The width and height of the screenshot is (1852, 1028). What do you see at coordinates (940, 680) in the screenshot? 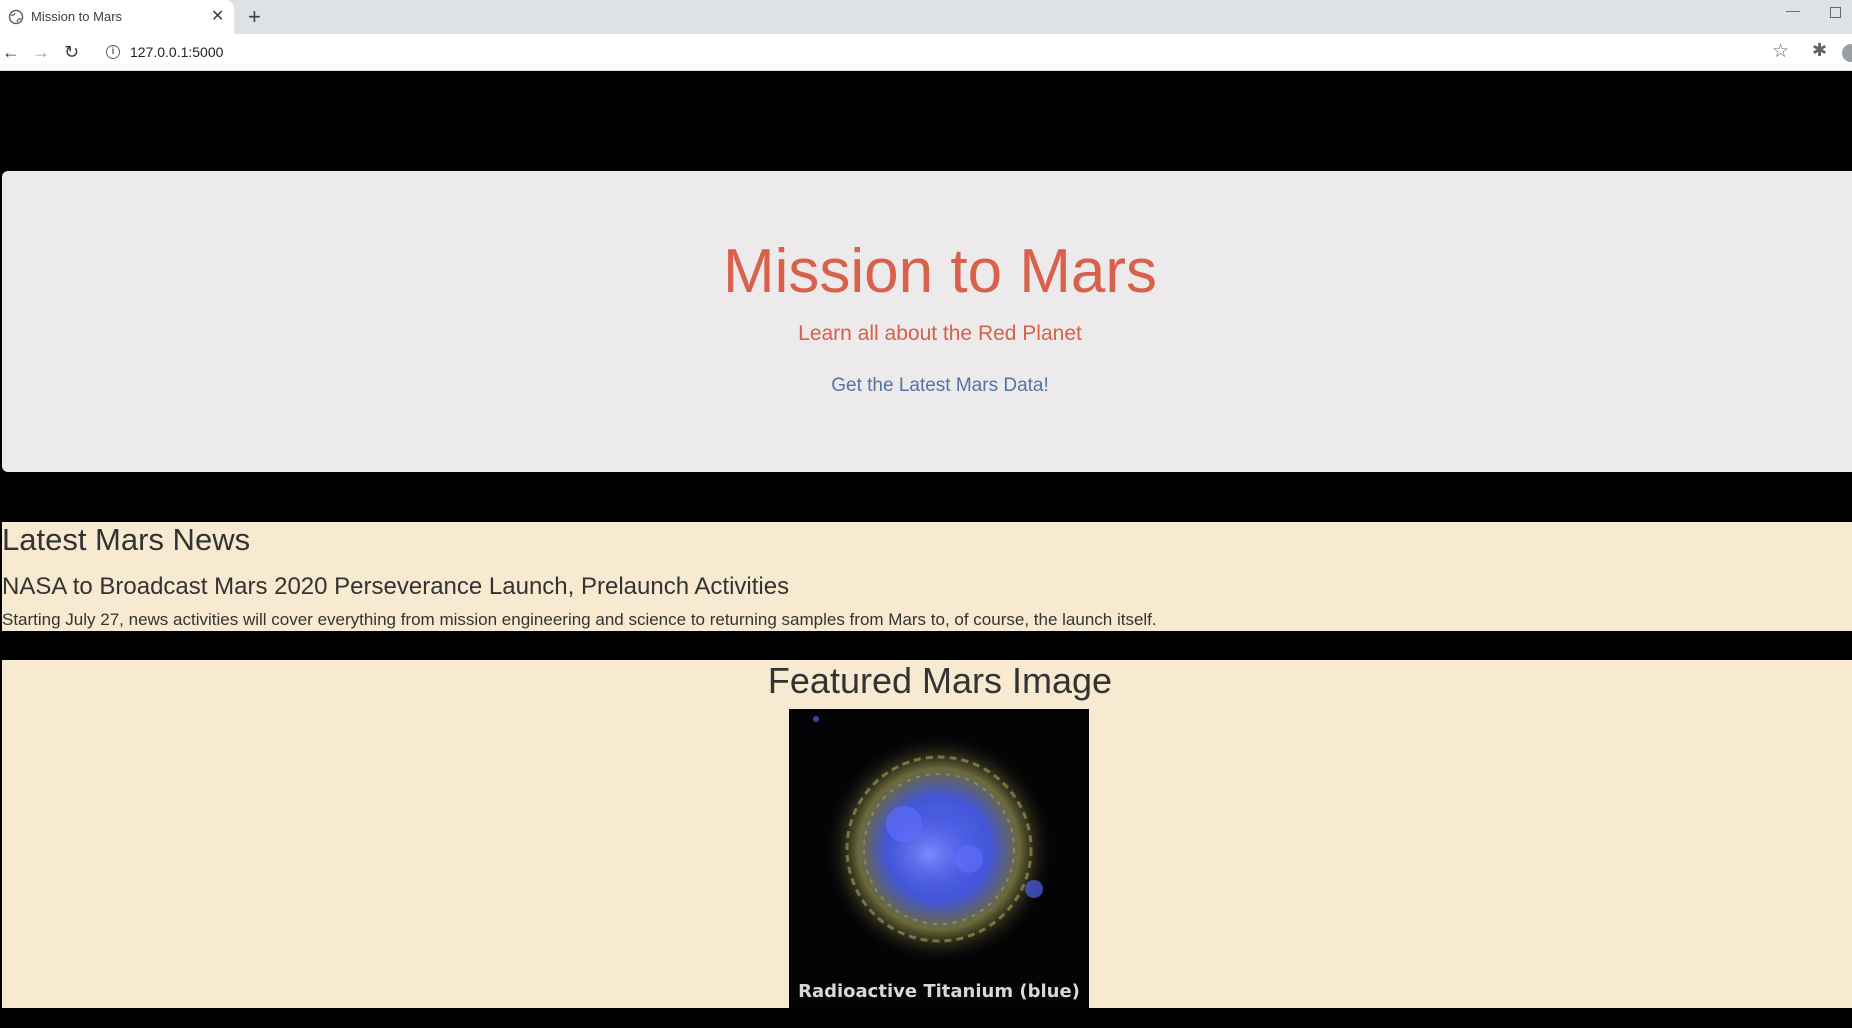
I see `featured-heading: Featured Mars Image` at bounding box center [940, 680].